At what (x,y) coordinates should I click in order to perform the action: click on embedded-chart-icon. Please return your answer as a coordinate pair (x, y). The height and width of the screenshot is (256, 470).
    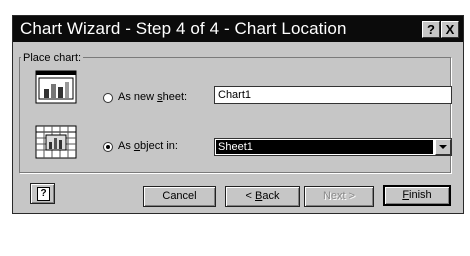
    Looking at the image, I should click on (56, 142).